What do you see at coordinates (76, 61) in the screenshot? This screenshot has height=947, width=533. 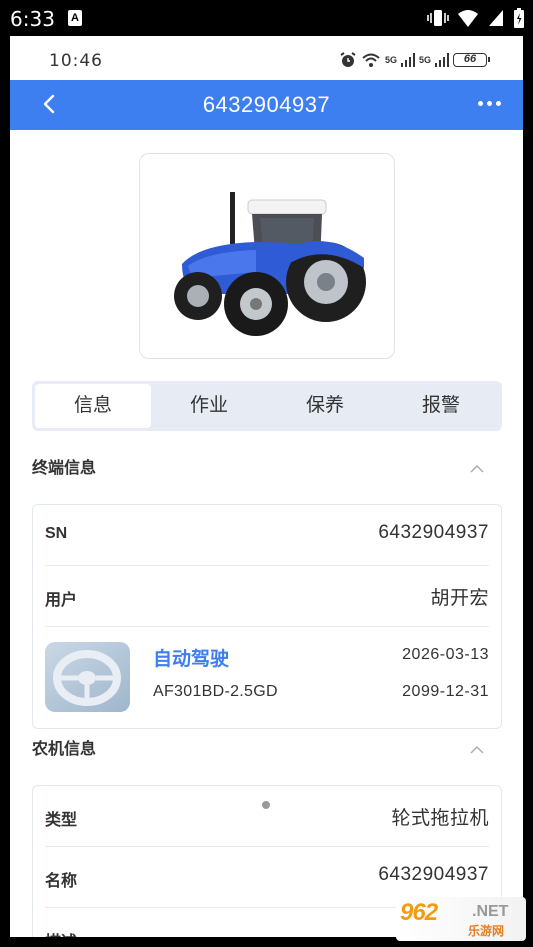 I see `phone-clock: 10:46` at bounding box center [76, 61].